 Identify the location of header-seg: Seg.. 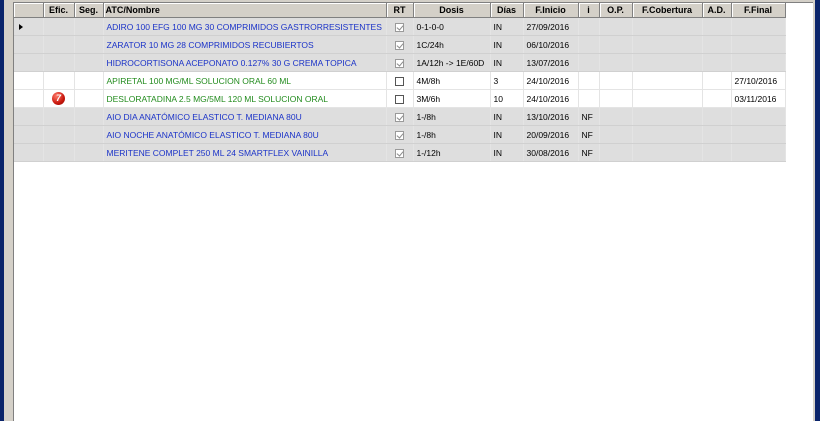
(89, 10).